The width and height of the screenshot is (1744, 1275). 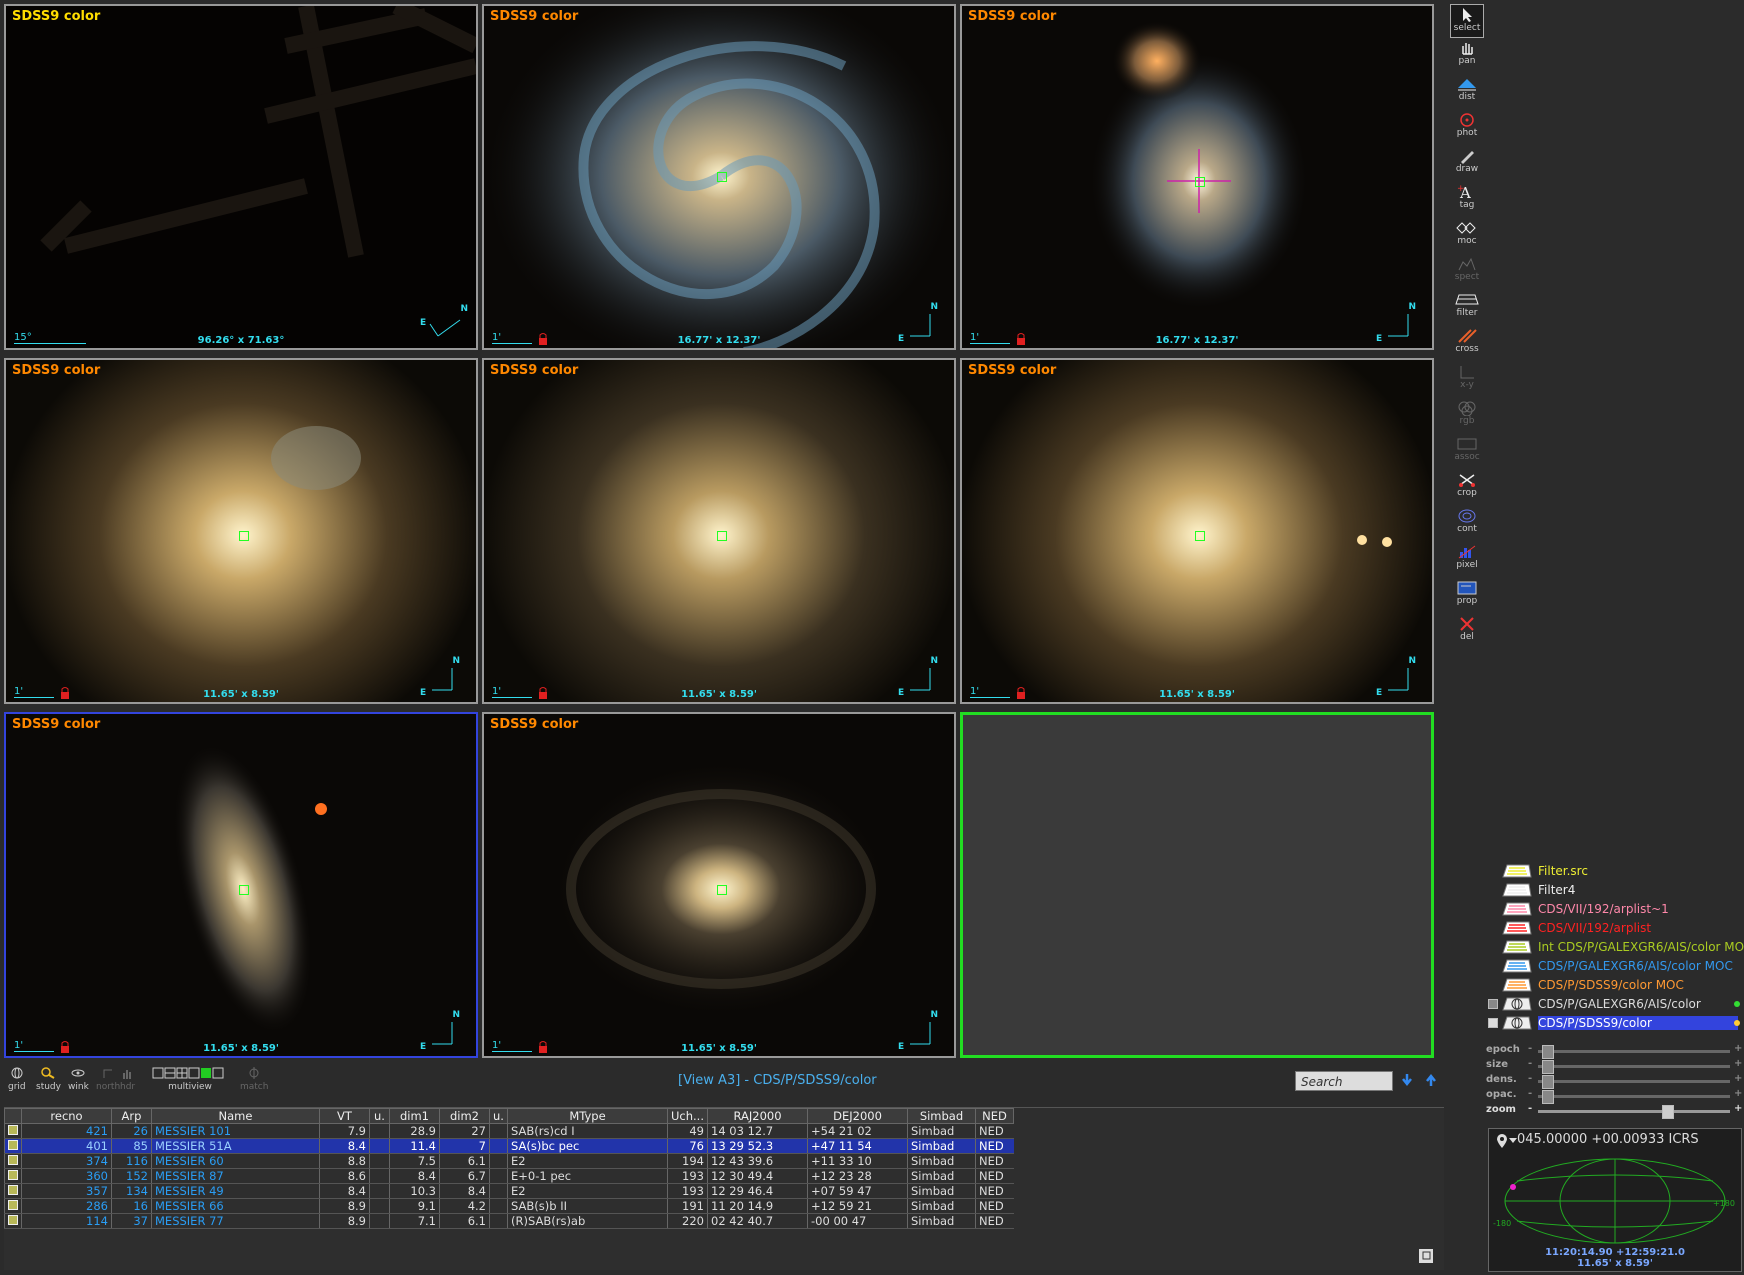 I want to click on draw-tool: draw, so click(x=1467, y=165).